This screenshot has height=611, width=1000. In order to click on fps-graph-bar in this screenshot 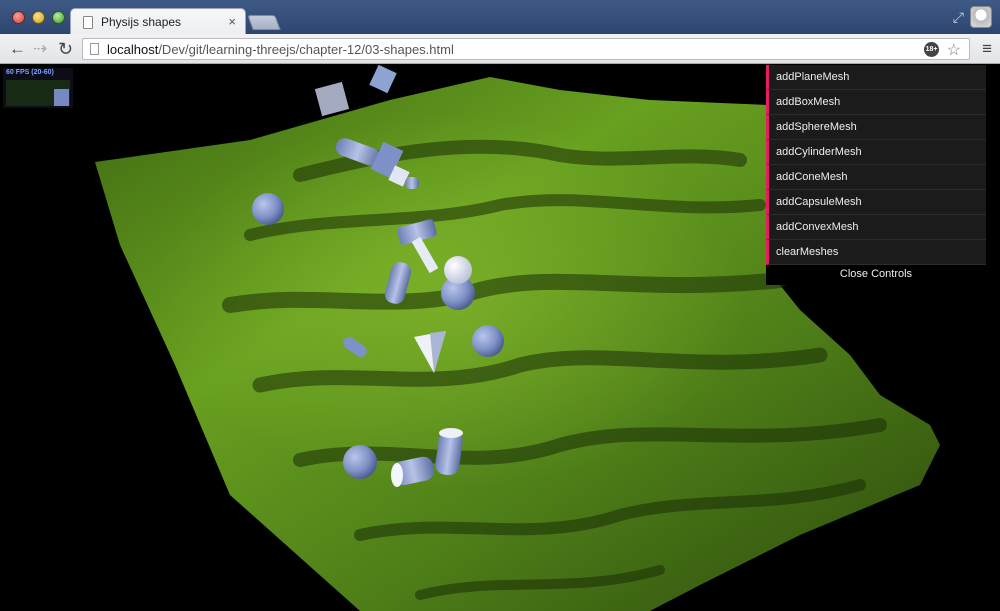, I will do `click(61, 97)`.